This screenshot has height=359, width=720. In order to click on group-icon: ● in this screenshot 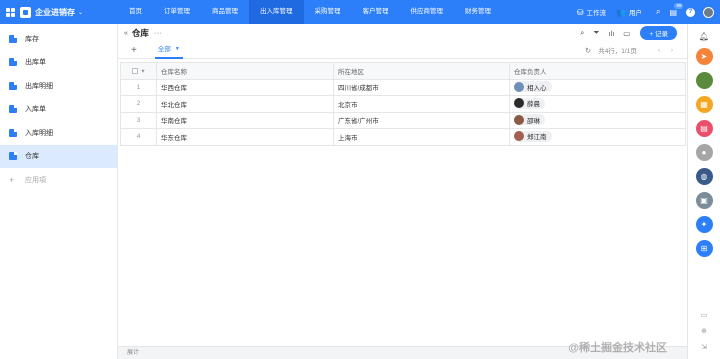, I will do `click(704, 152)`.